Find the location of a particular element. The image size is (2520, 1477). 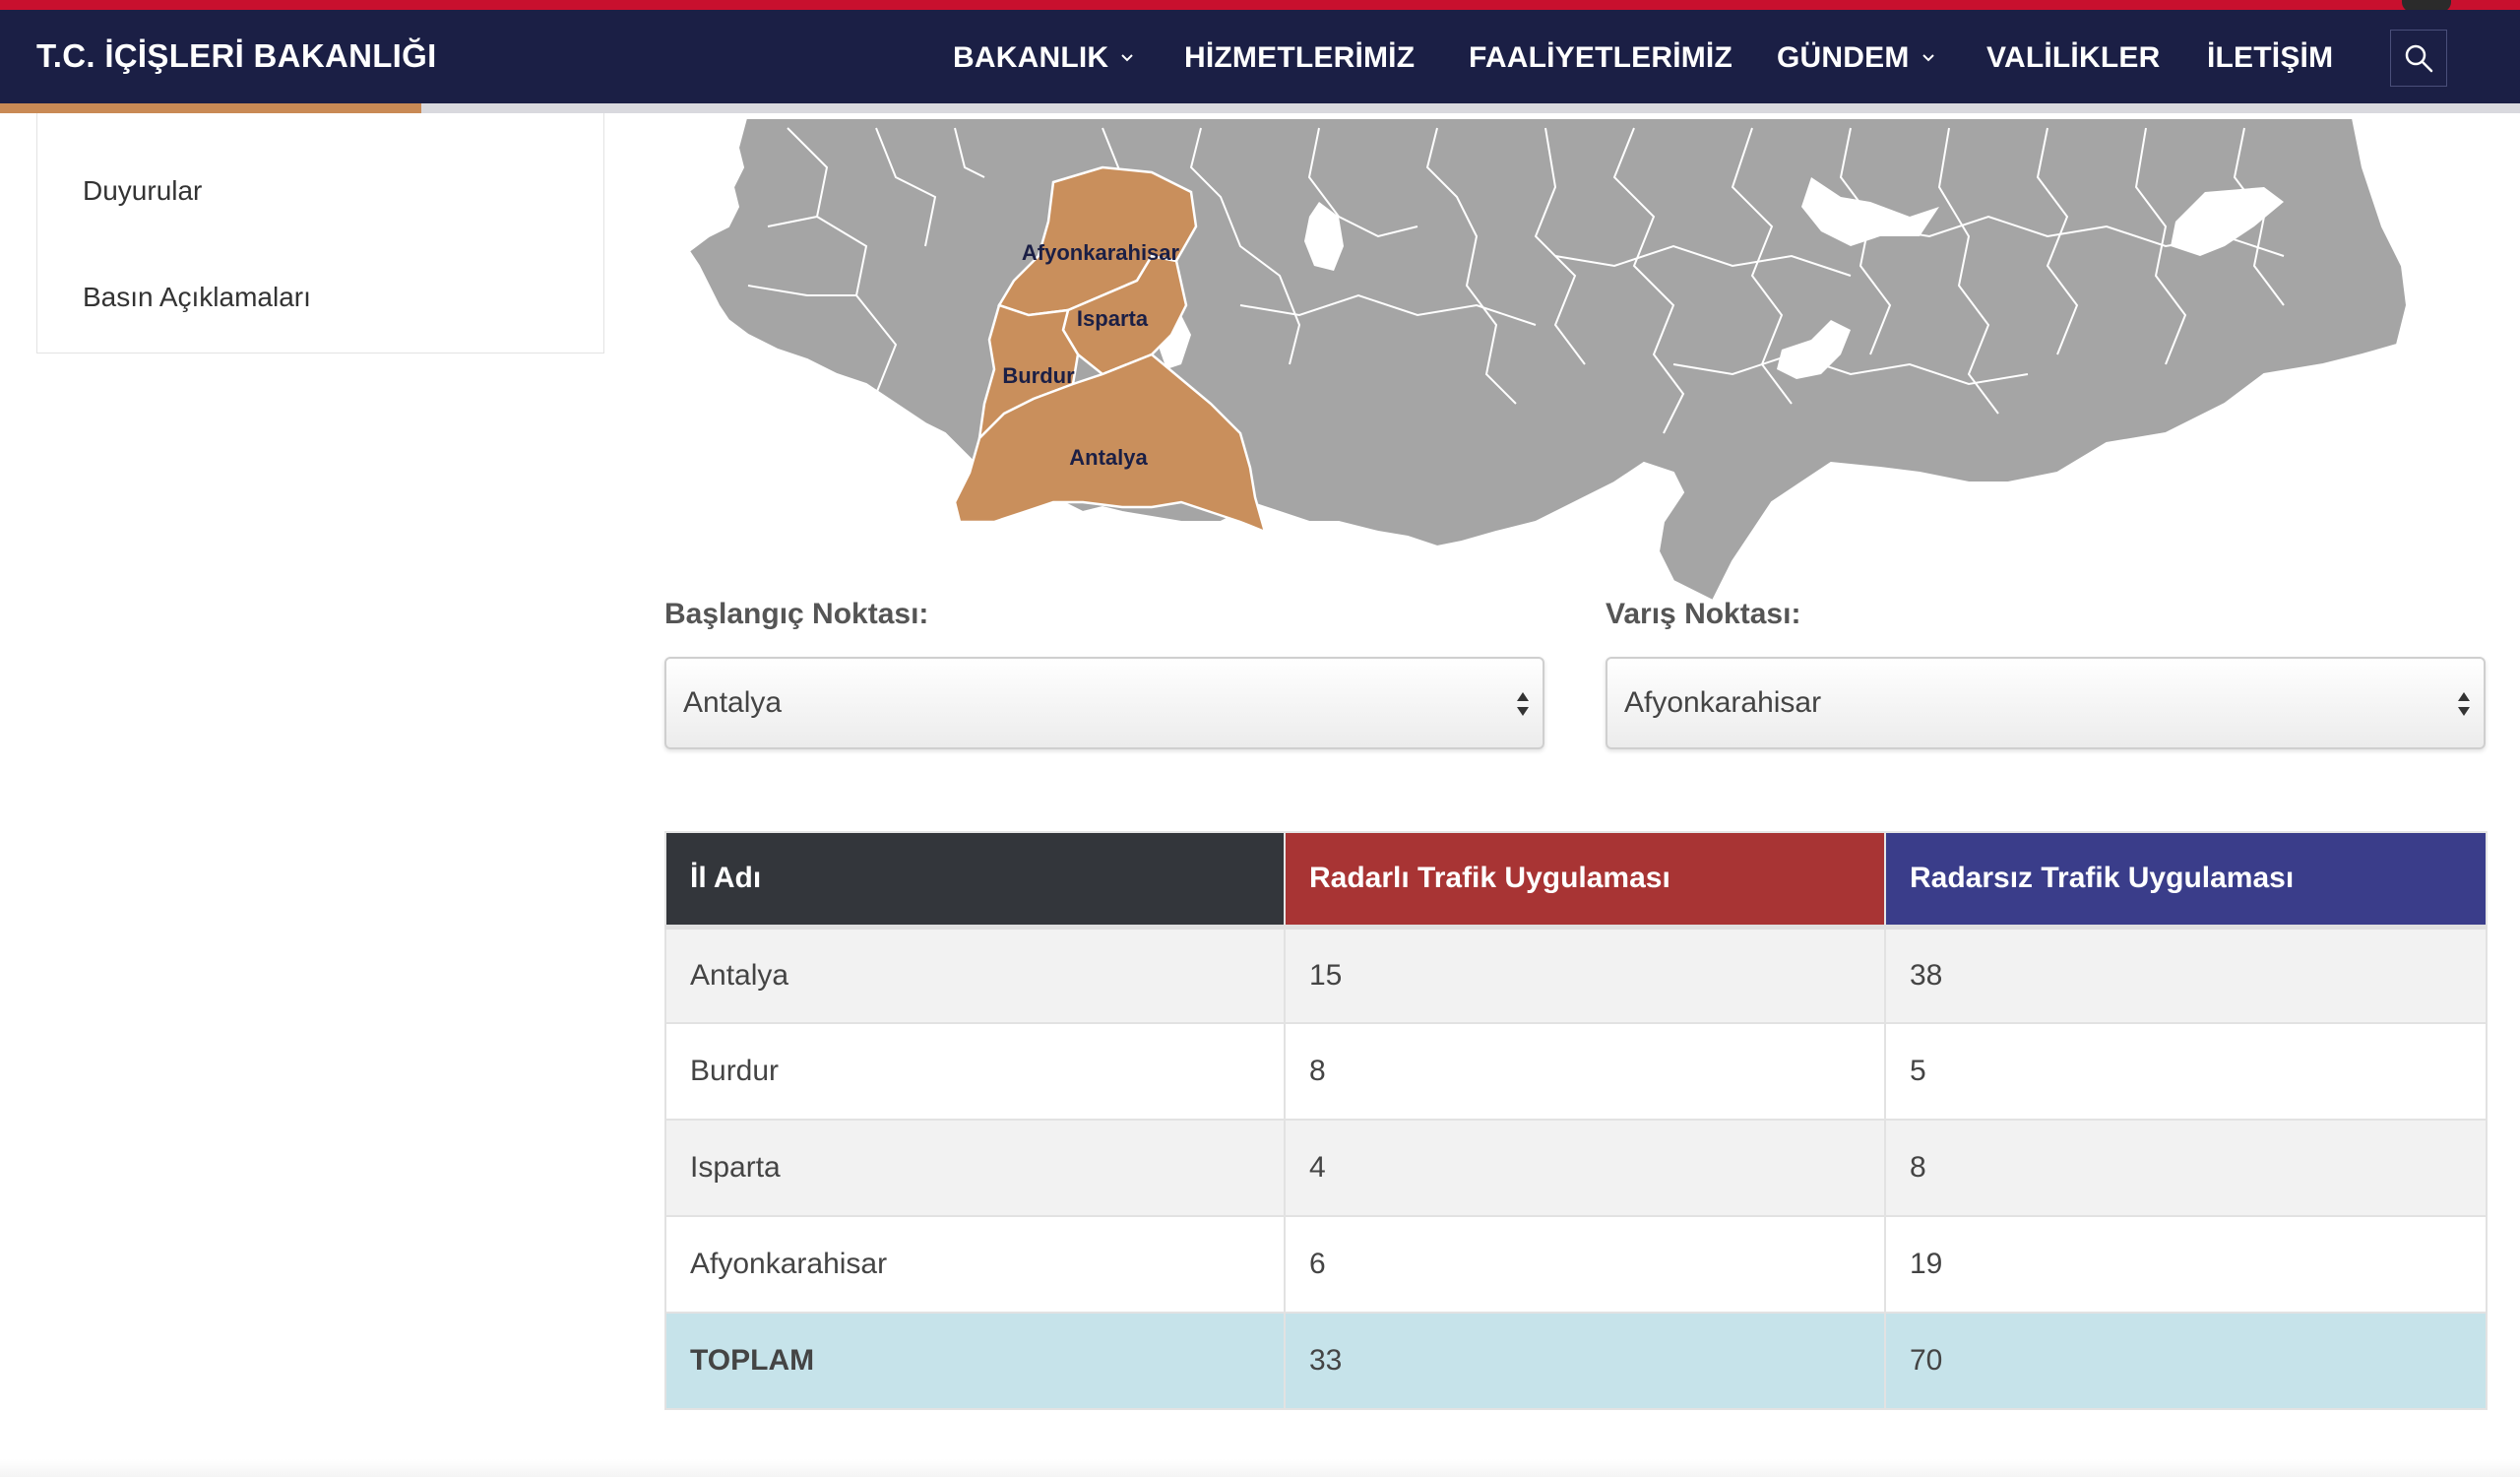

nav-item-label: GÜNDEM is located at coordinates (1843, 58).